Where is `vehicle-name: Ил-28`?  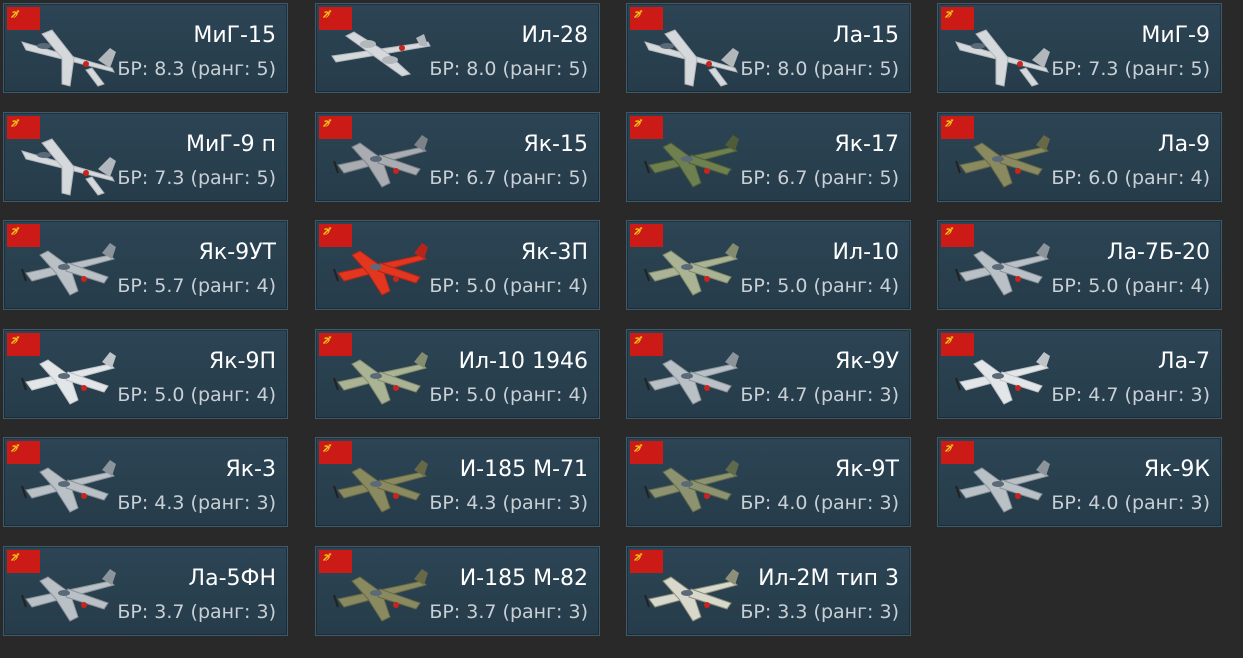 vehicle-name: Ил-28 is located at coordinates (554, 35).